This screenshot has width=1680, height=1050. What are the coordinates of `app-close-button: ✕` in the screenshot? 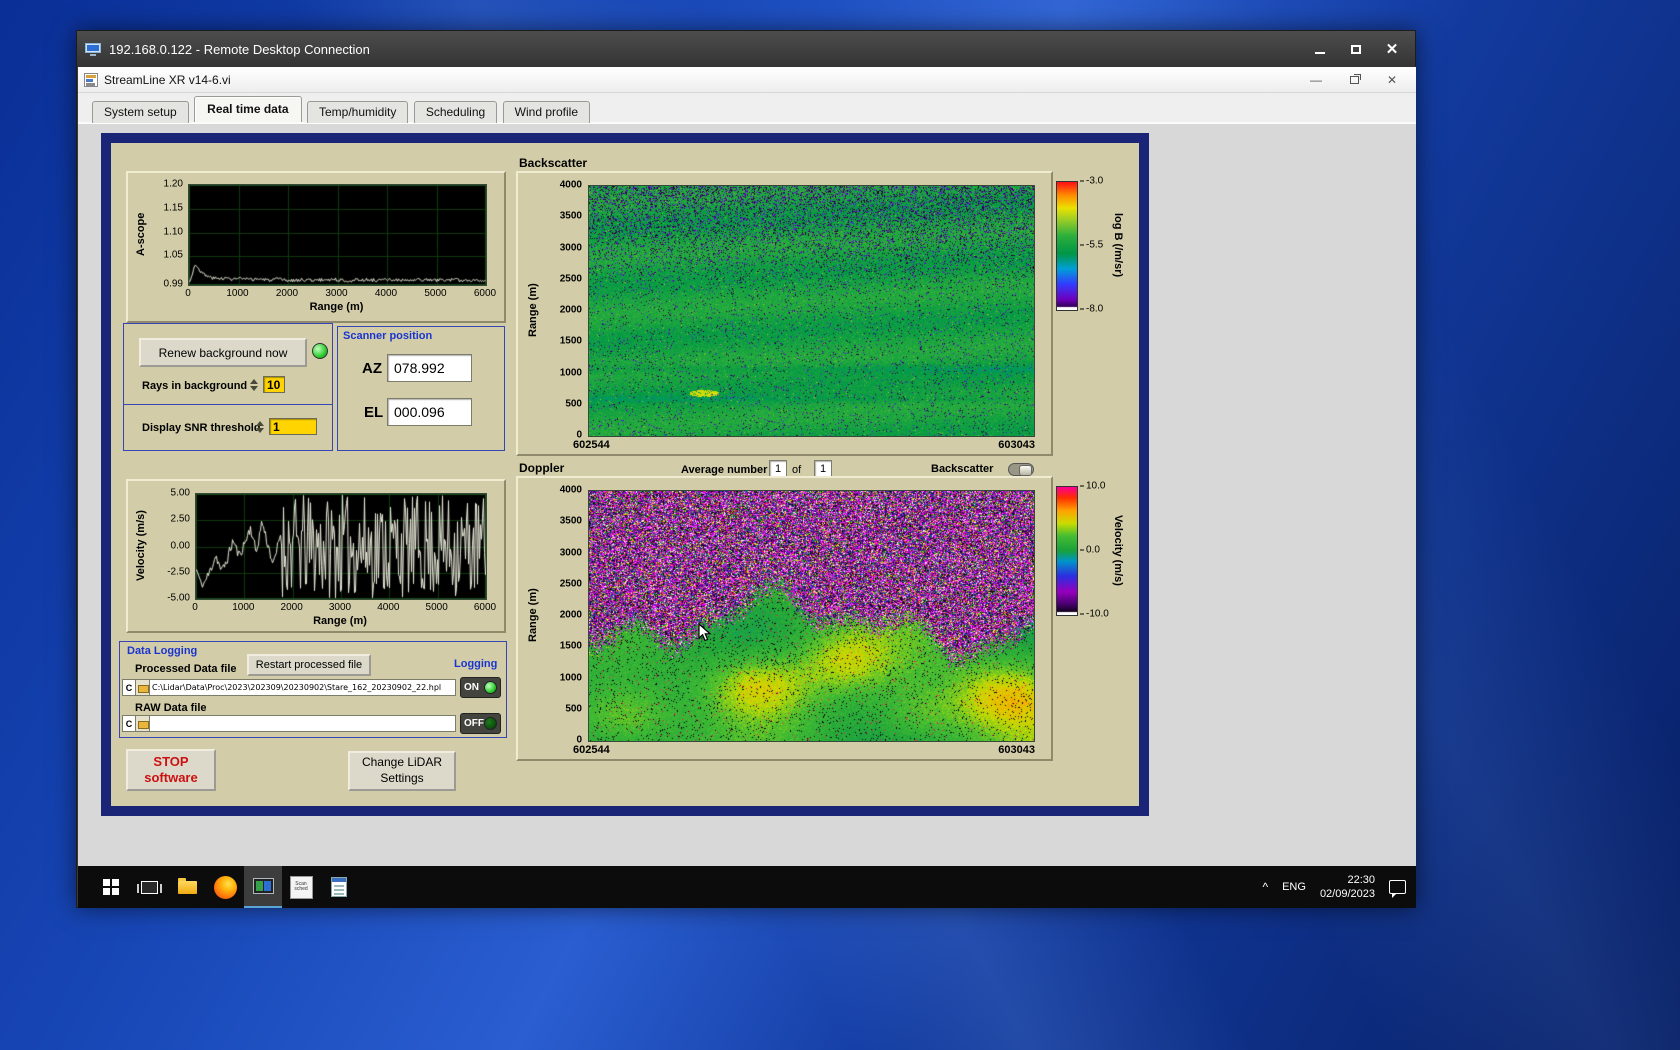 It's located at (1392, 80).